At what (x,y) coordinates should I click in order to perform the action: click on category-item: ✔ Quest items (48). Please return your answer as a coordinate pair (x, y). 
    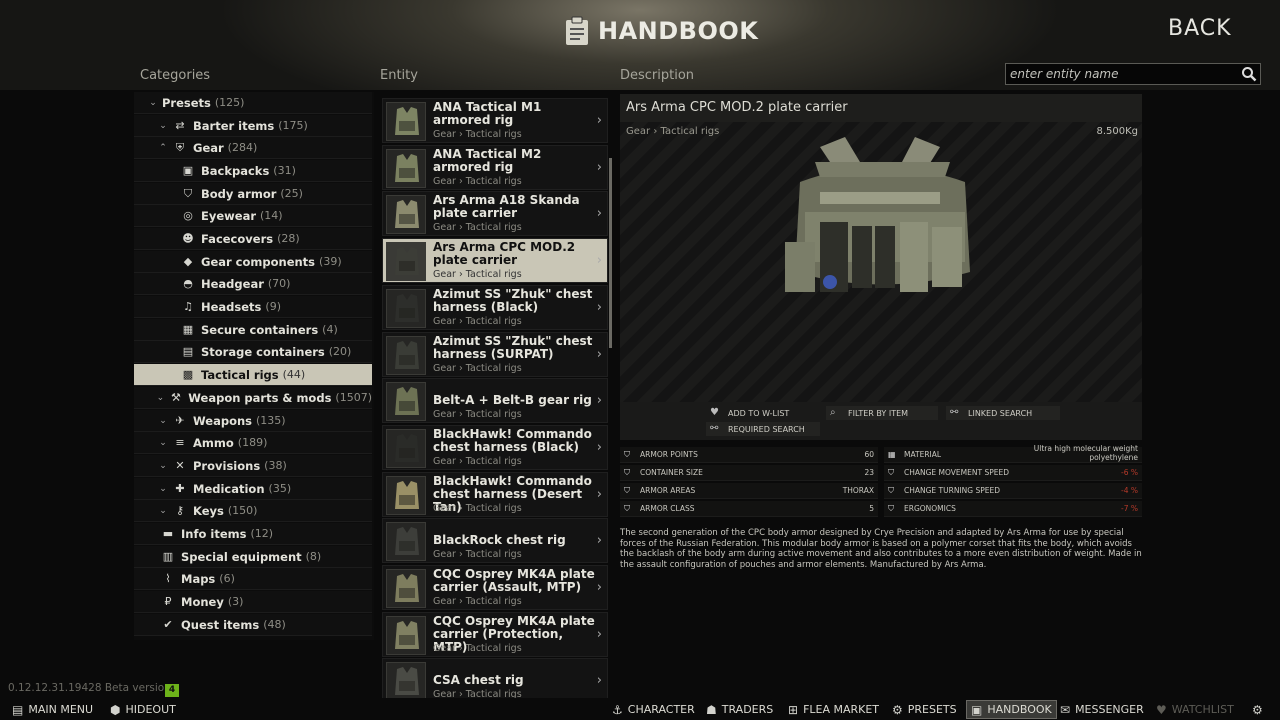
    Looking at the image, I should click on (253, 625).